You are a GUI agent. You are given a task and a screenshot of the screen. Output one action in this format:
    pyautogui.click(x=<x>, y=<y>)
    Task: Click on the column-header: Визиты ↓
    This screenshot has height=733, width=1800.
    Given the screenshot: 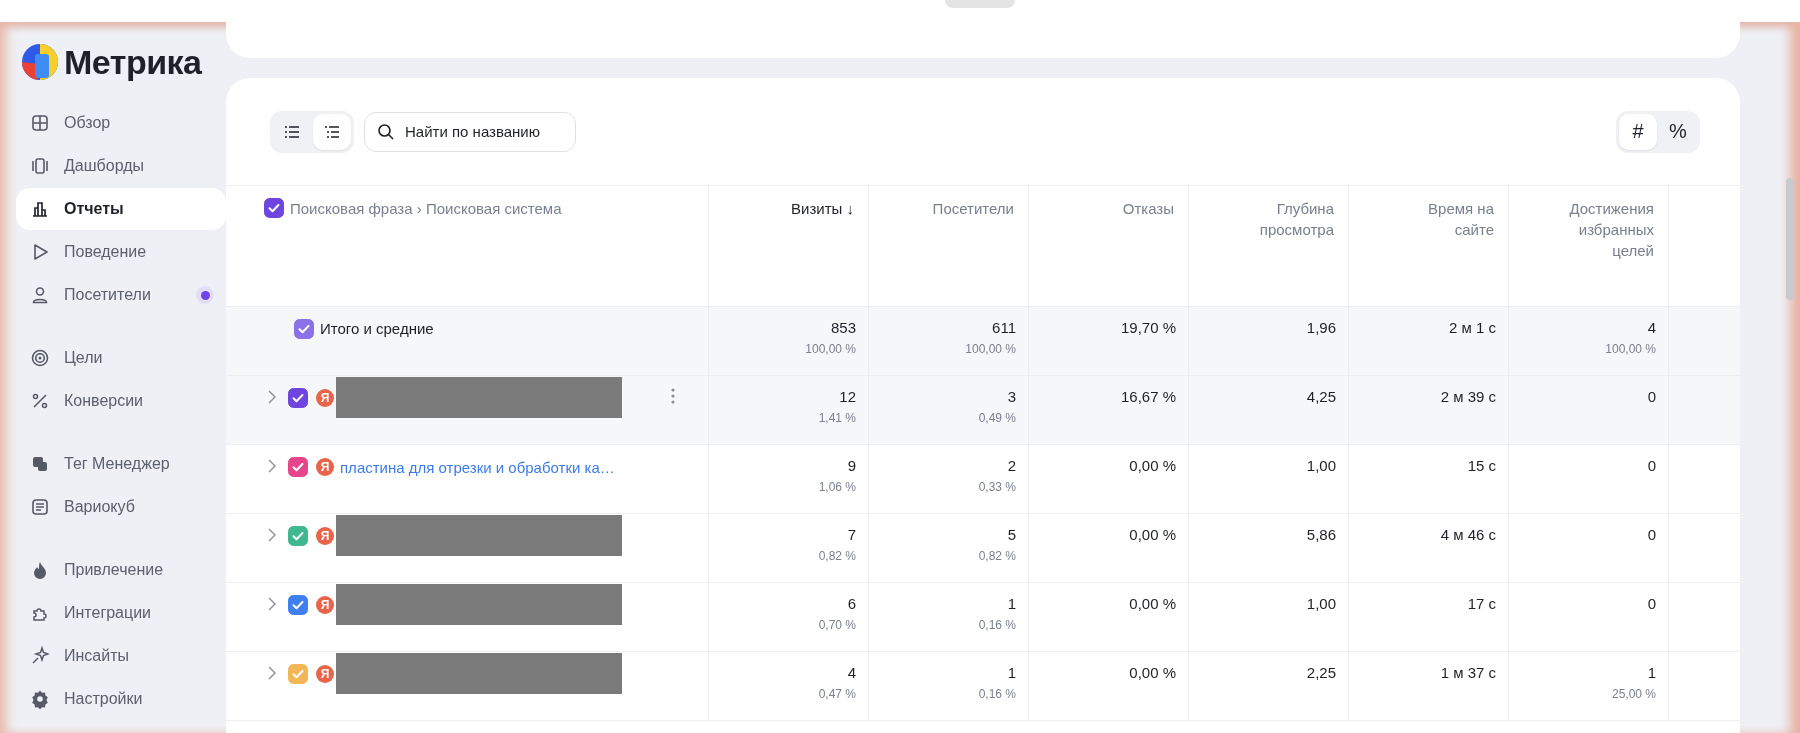 What is the action you would take?
    pyautogui.click(x=822, y=208)
    